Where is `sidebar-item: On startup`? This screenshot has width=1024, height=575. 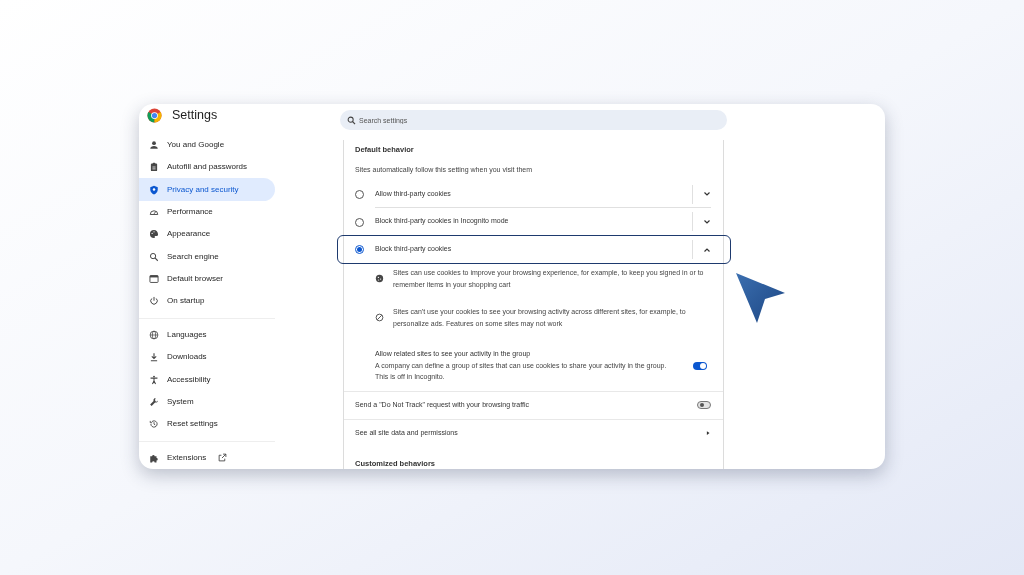 sidebar-item: On startup is located at coordinates (207, 301).